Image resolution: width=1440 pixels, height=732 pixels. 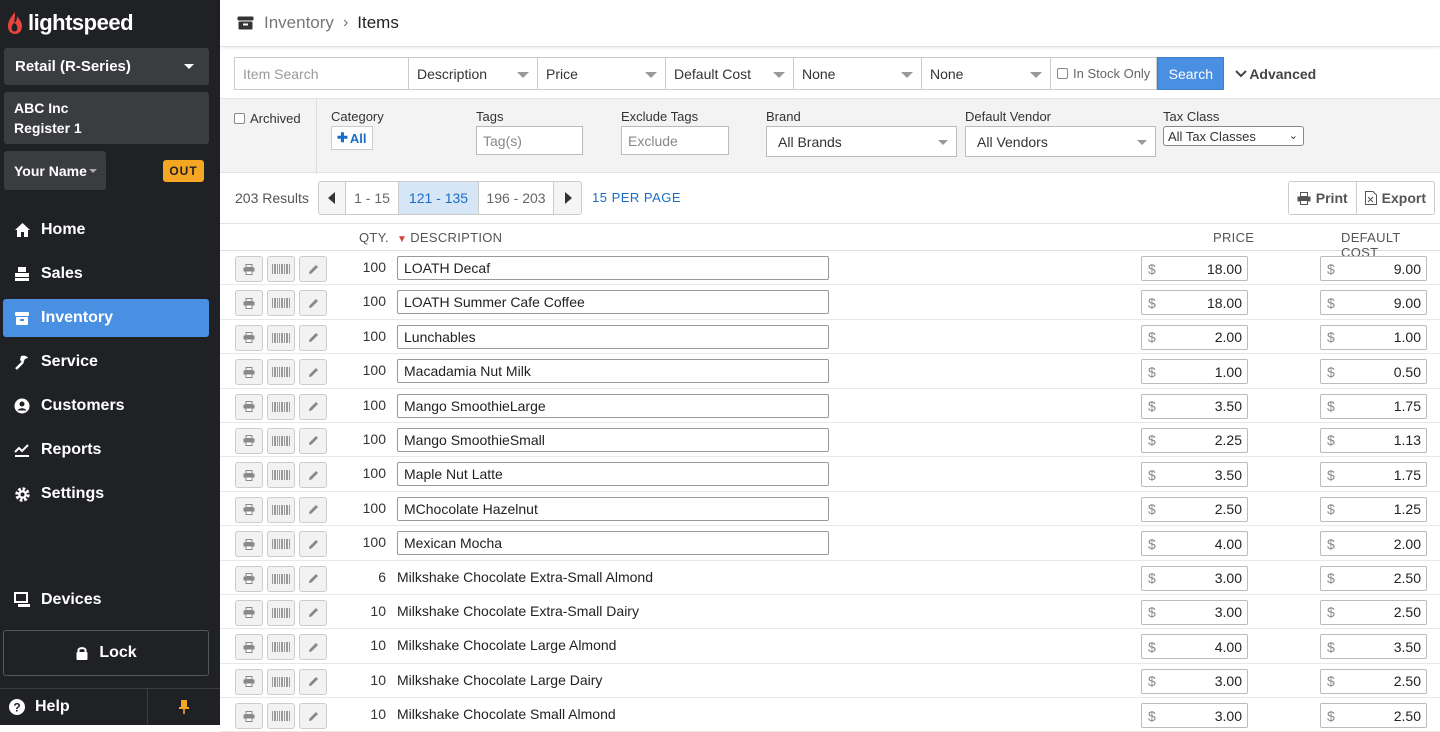 What do you see at coordinates (70, 23) in the screenshot?
I see `lightspeed-logo: lightspeed` at bounding box center [70, 23].